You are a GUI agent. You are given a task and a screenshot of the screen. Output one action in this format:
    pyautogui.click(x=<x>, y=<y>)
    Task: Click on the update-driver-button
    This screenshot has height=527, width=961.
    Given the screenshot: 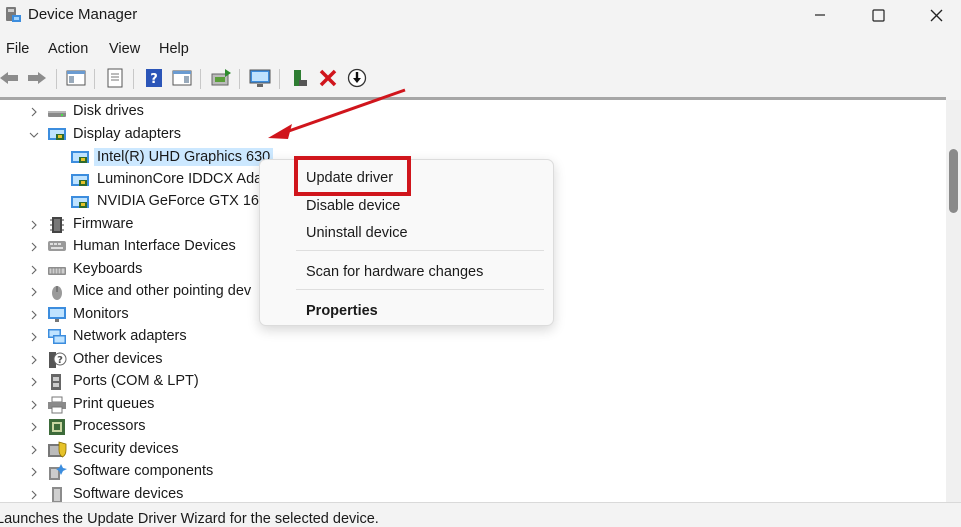 What is the action you would take?
    pyautogui.click(x=221, y=78)
    